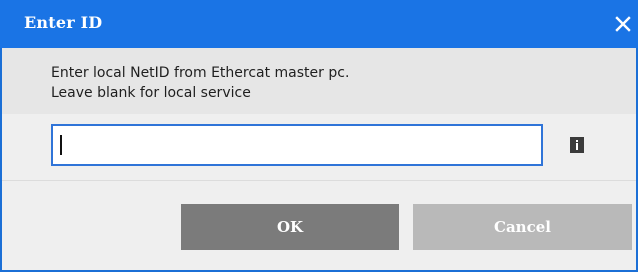 This screenshot has width=638, height=272. What do you see at coordinates (63, 22) in the screenshot?
I see `dialog-title: Enter ID` at bounding box center [63, 22].